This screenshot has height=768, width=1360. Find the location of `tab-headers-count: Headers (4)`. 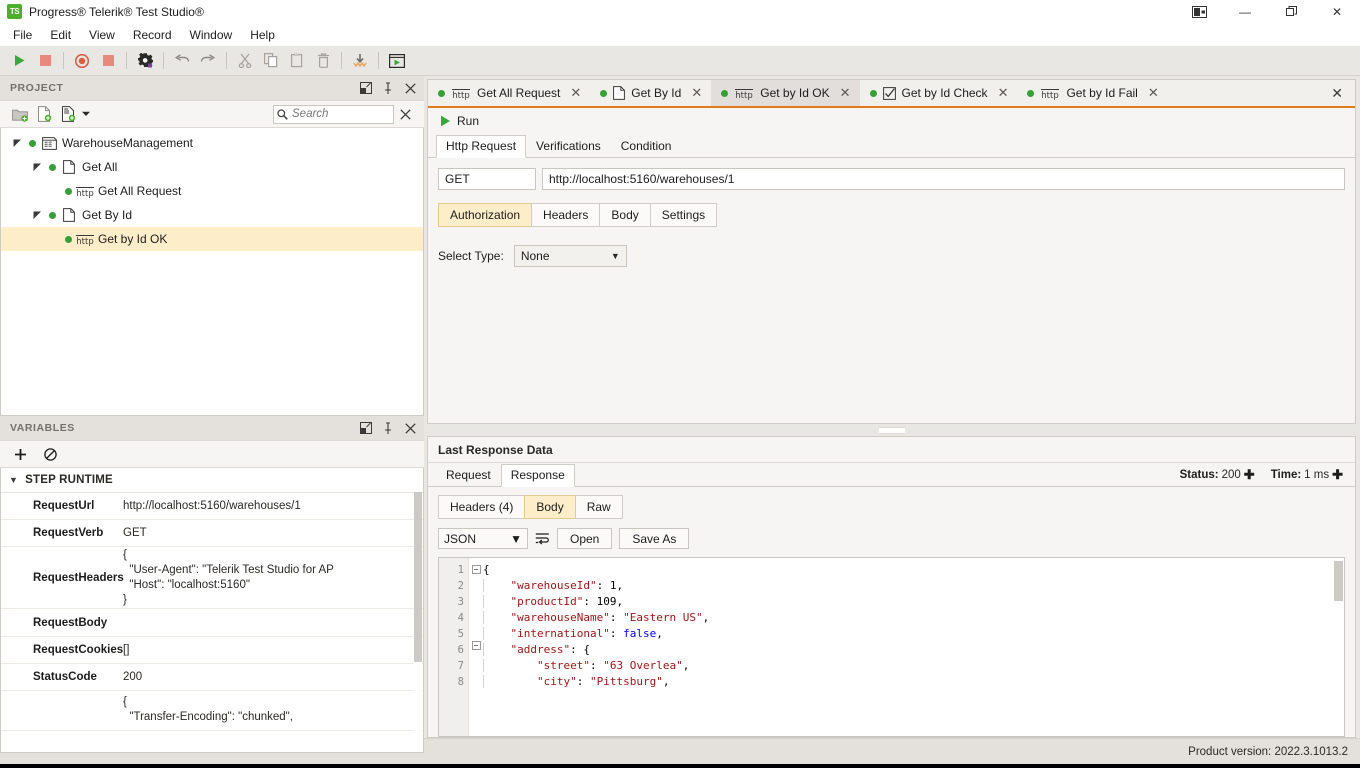

tab-headers-count: Headers (4) is located at coordinates (482, 507).